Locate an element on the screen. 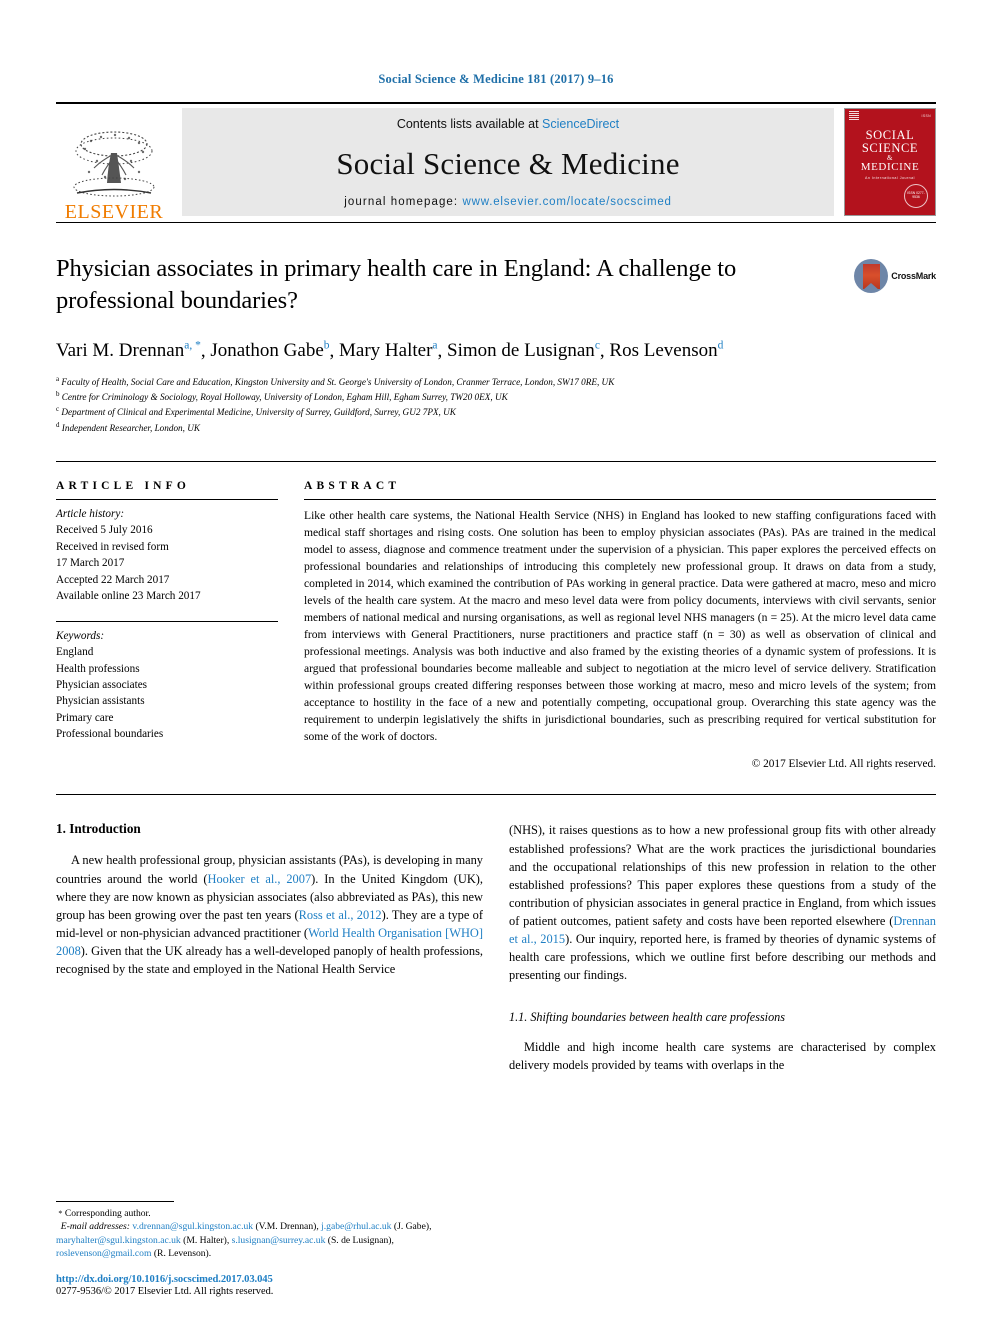  email-link: v.drennan@sgul.kingston.ac.uk is located at coordinates (192, 1226).